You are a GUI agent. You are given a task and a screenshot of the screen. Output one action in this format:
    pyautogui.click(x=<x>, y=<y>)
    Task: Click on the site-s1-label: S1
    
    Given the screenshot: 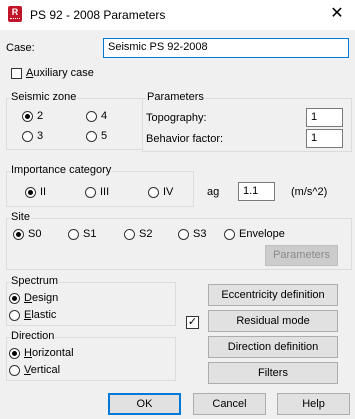 What is the action you would take?
    pyautogui.click(x=90, y=234)
    